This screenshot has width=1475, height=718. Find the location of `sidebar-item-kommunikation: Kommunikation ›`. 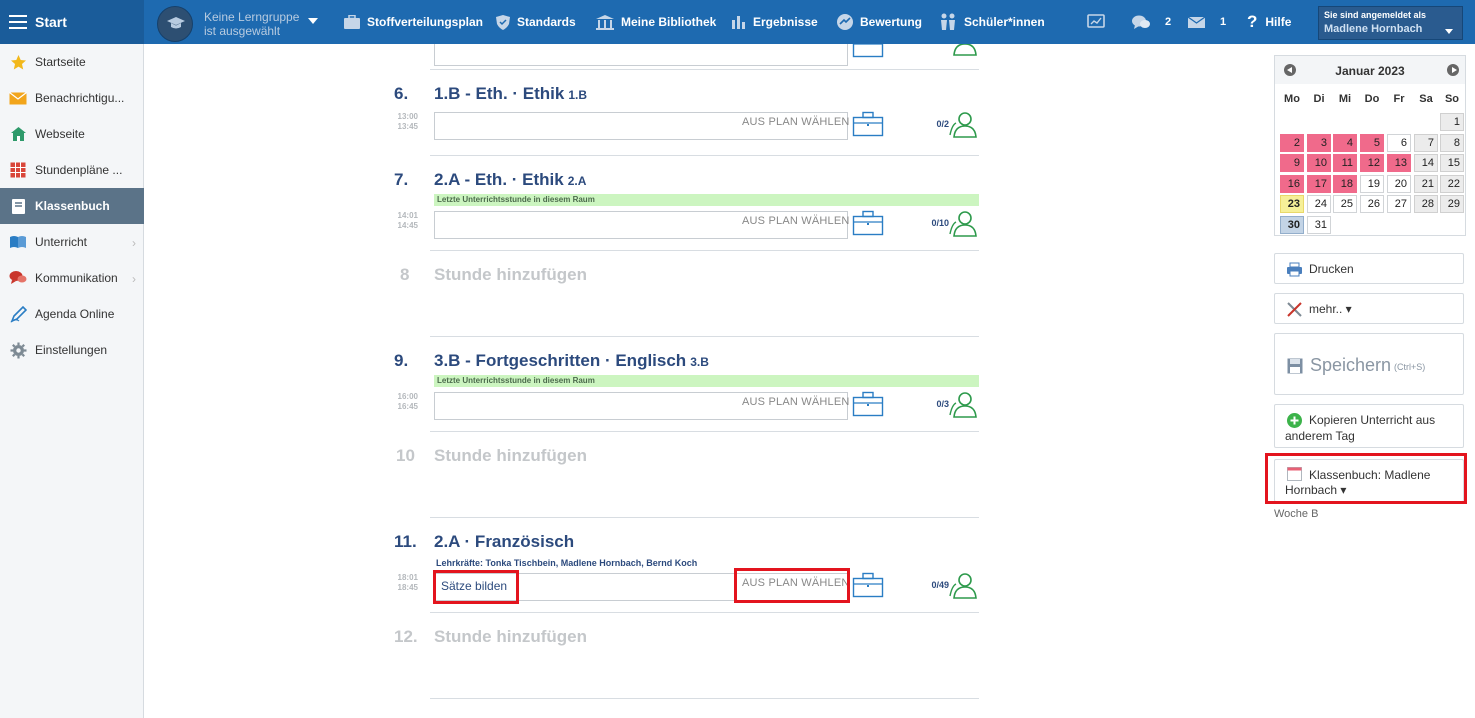

sidebar-item-kommunikation: Kommunikation › is located at coordinates (72, 278).